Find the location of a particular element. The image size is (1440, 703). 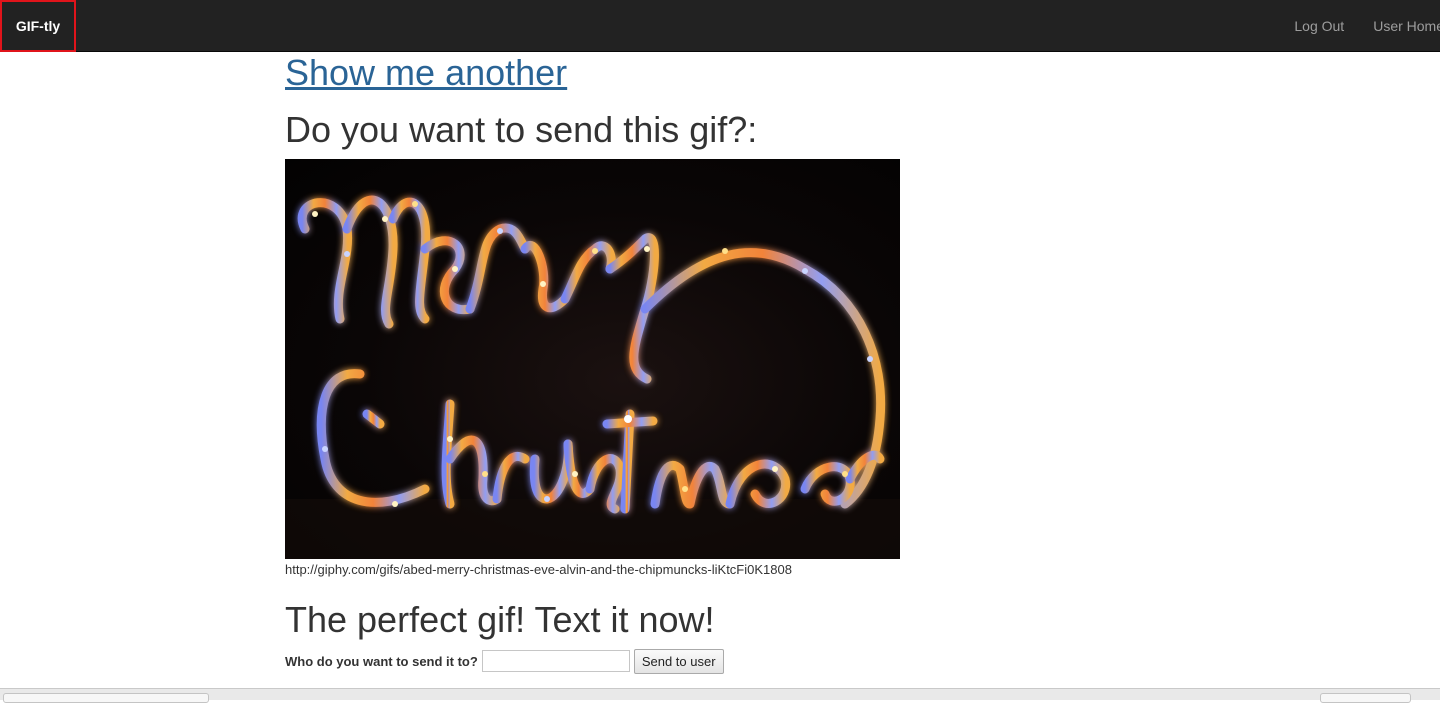

top-navbar: GIF-tly Log Out User Home is located at coordinates (720, 26).